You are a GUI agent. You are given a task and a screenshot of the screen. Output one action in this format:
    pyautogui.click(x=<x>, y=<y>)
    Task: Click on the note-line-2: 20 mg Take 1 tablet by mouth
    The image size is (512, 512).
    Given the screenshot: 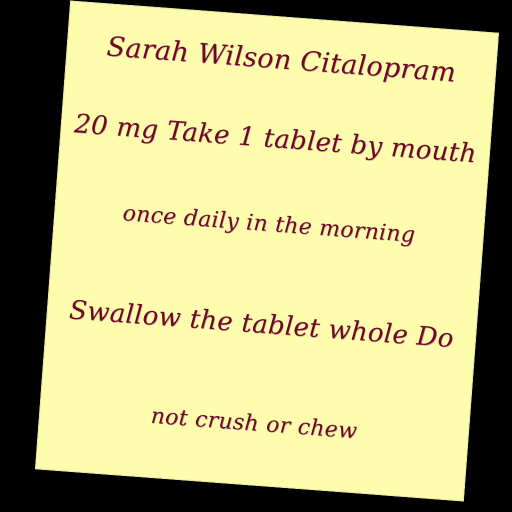 What is the action you would take?
    pyautogui.click(x=275, y=139)
    